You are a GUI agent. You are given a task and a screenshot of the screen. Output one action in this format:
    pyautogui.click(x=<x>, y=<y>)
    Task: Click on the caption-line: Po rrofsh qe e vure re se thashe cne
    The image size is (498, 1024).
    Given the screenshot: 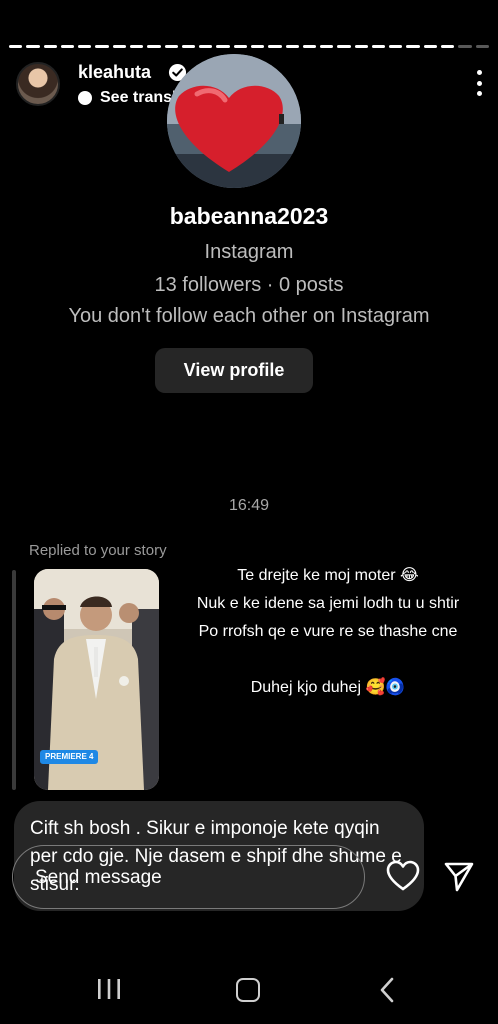 What is the action you would take?
    pyautogui.click(x=328, y=631)
    